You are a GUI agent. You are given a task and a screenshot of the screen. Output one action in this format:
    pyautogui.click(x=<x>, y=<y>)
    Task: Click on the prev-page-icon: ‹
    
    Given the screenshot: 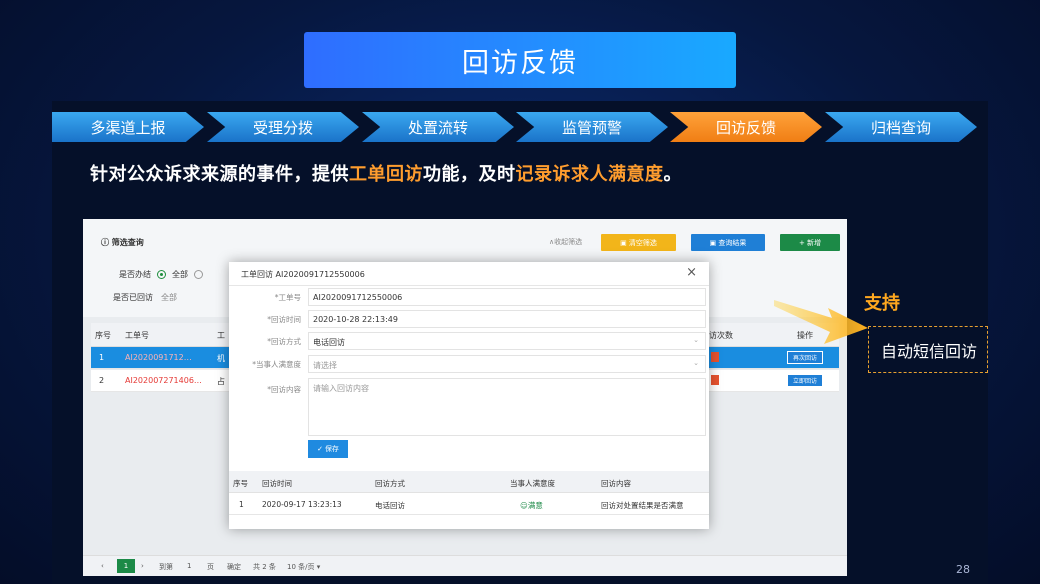 What is the action you would take?
    pyautogui.click(x=102, y=566)
    